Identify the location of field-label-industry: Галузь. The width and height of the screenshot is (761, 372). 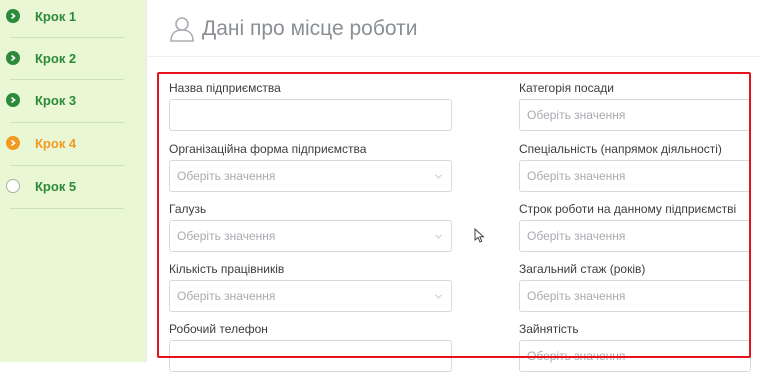
(188, 209).